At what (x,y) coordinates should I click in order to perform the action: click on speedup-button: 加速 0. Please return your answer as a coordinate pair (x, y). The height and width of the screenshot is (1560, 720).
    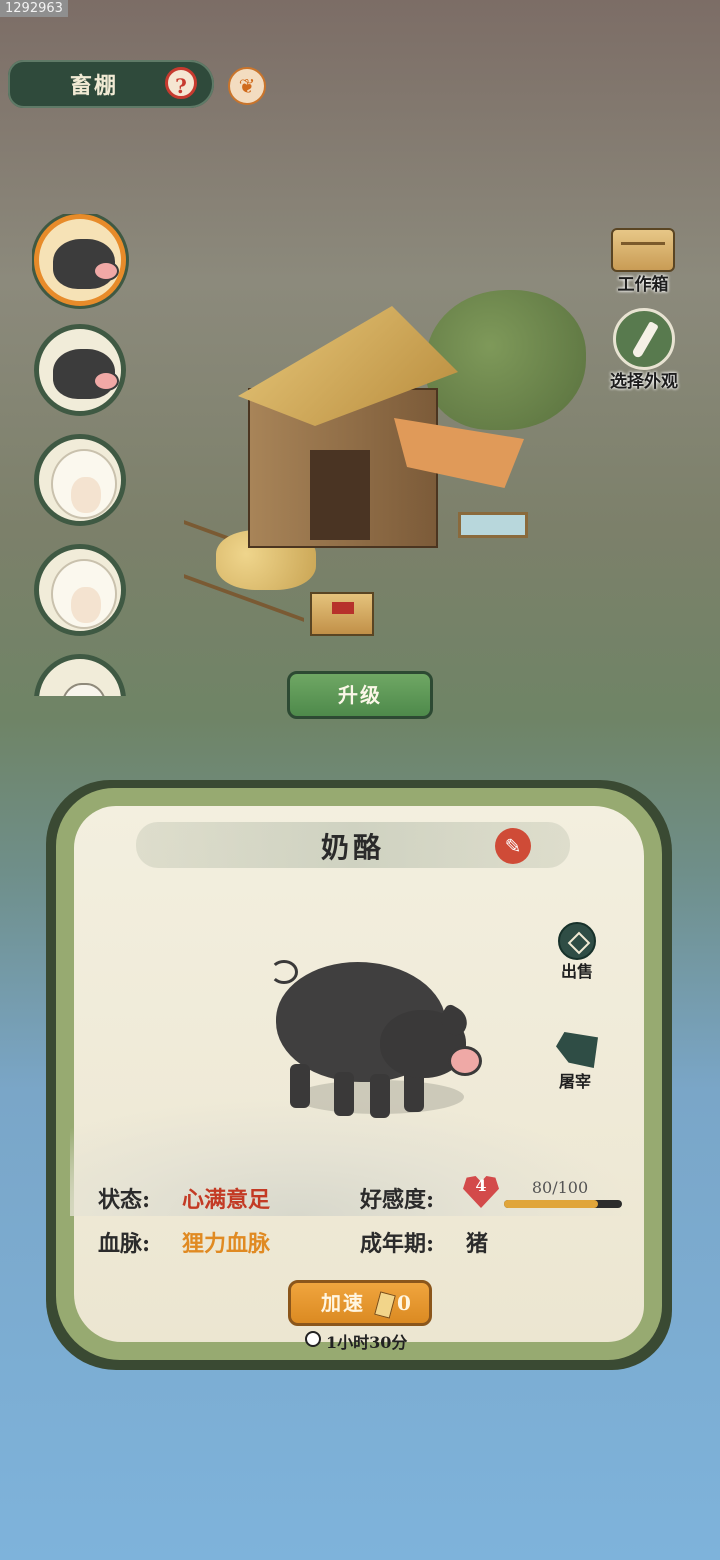
    Looking at the image, I should click on (360, 1303).